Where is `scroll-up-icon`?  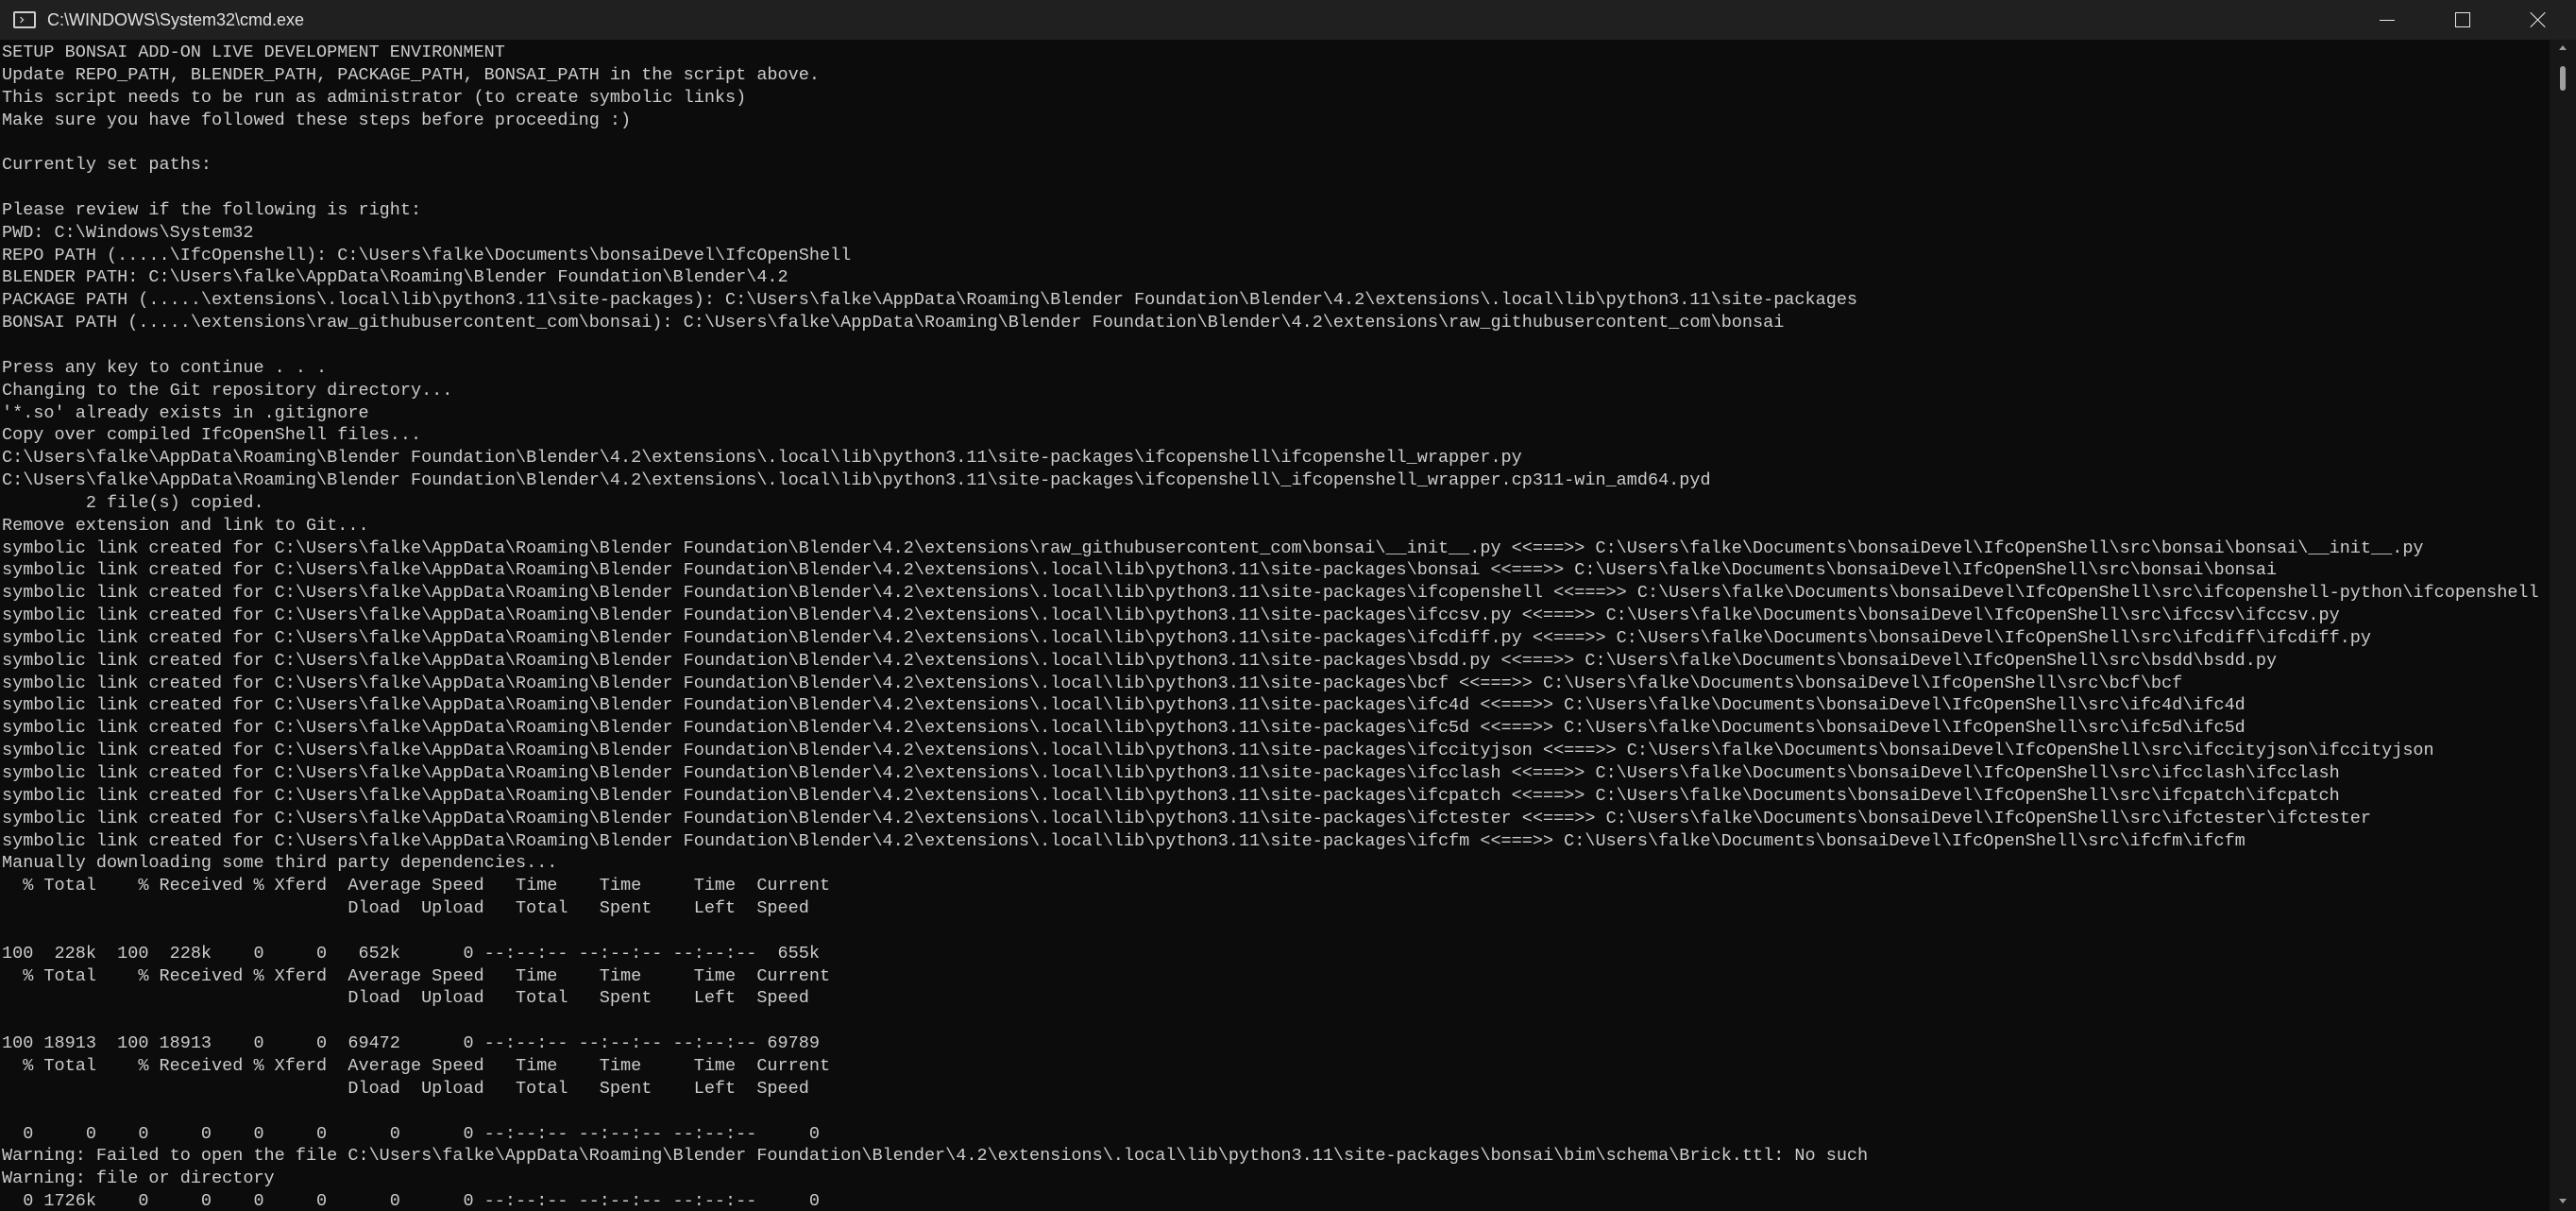 scroll-up-icon is located at coordinates (2563, 47).